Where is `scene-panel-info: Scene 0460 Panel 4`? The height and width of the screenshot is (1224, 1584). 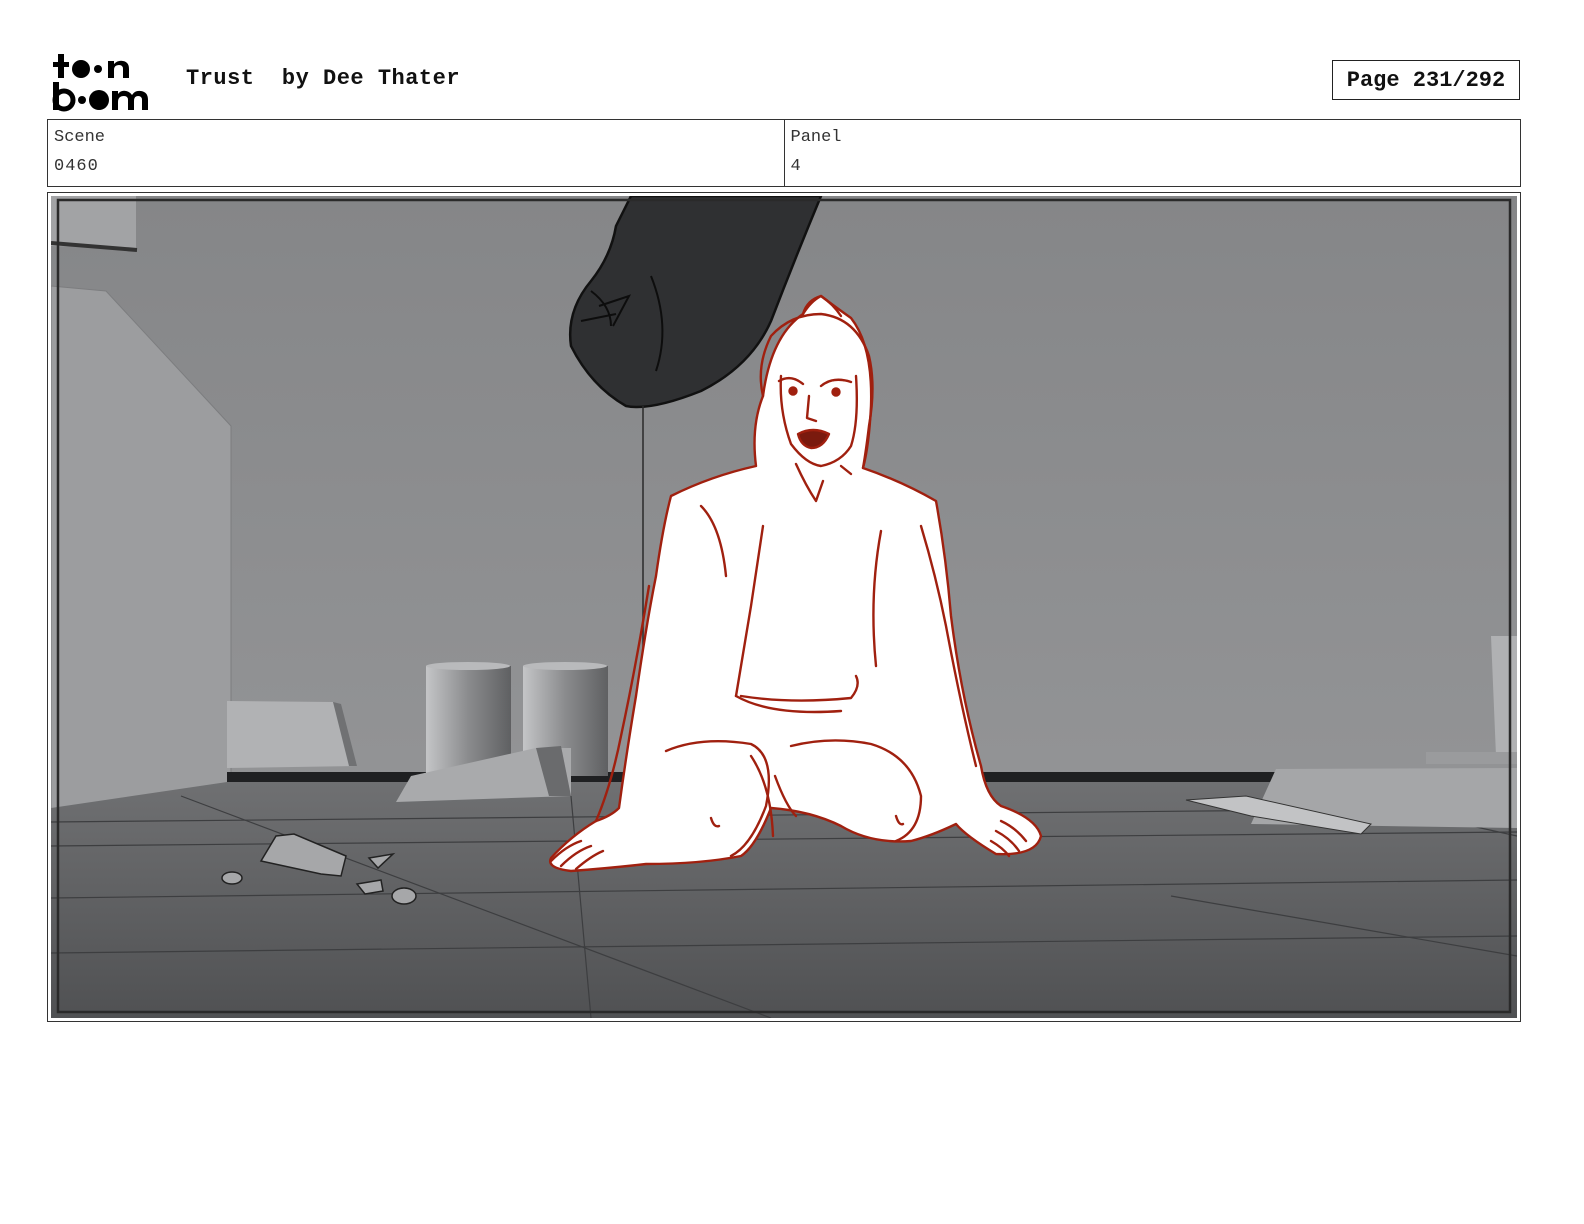
scene-panel-info: Scene 0460 Panel 4 is located at coordinates (784, 153).